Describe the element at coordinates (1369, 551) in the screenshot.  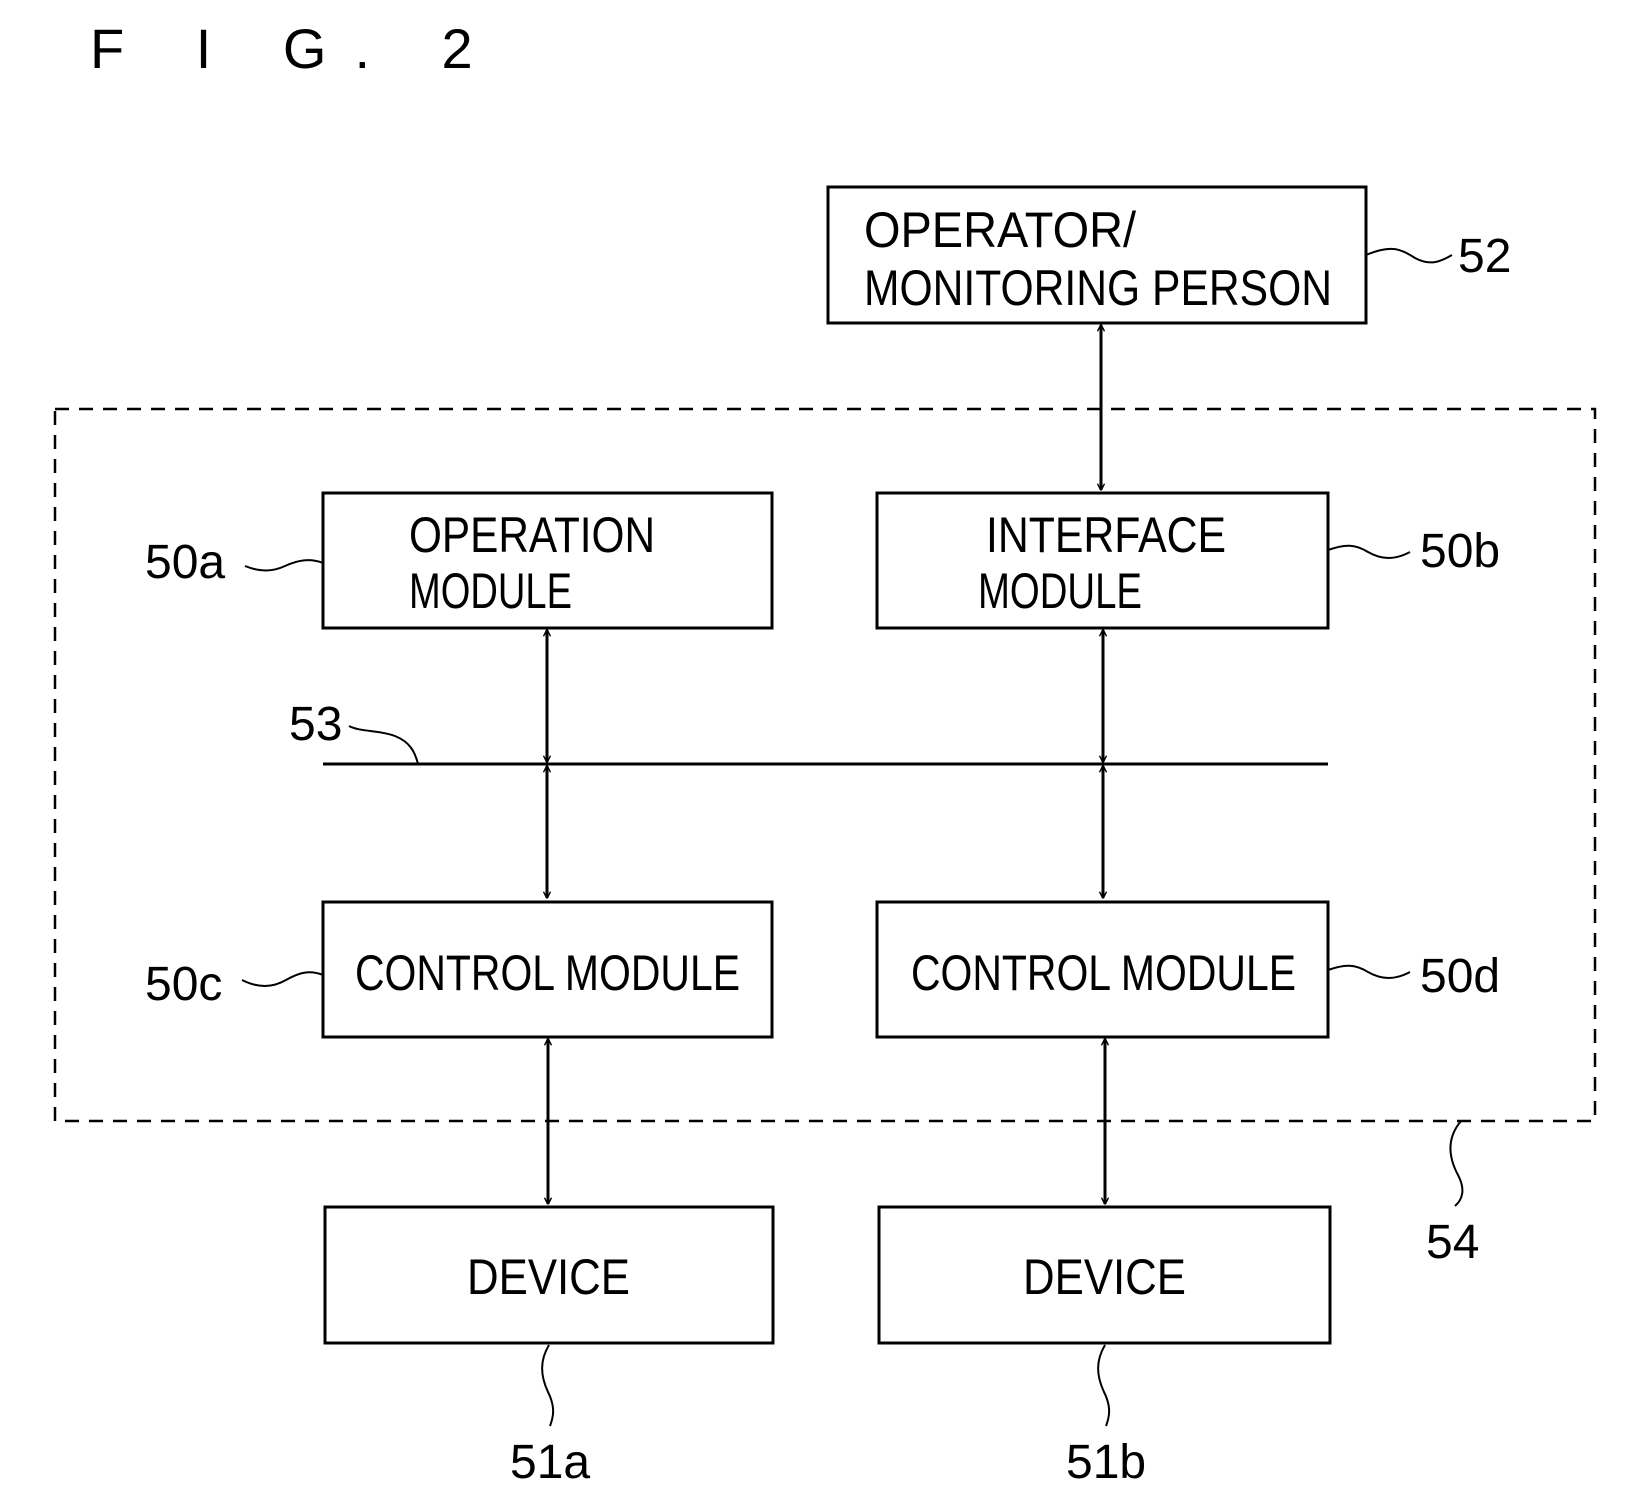
I see `leader-50b` at that location.